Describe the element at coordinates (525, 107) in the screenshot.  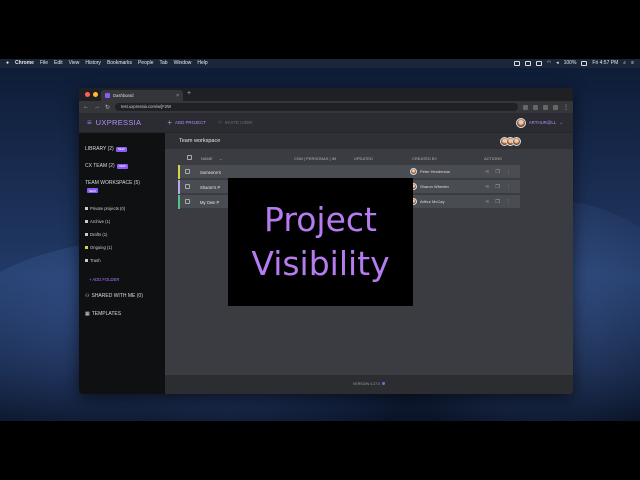
I see `star-icon` at that location.